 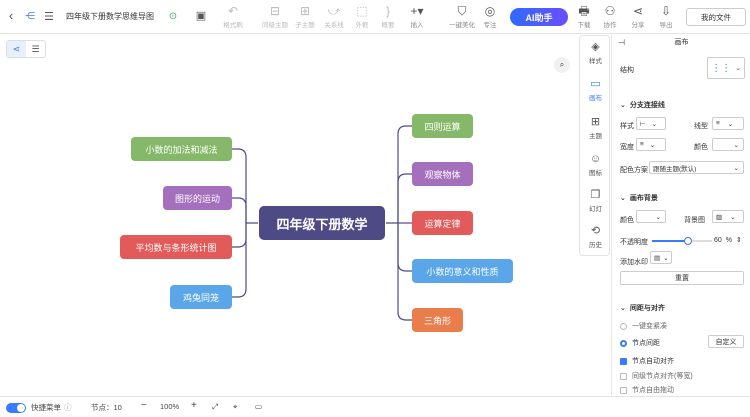 I want to click on outline-view-icon: ☰, so click(x=35, y=49).